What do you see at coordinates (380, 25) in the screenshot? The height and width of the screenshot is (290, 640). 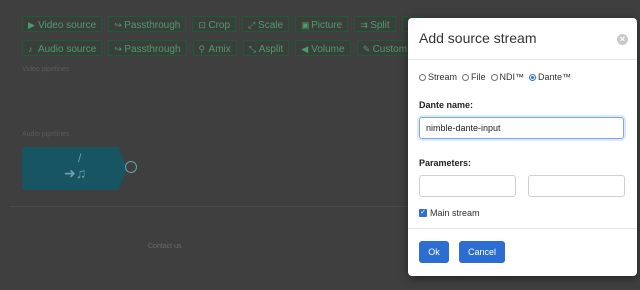 I see `video-toolbar-button-label: Split` at bounding box center [380, 25].